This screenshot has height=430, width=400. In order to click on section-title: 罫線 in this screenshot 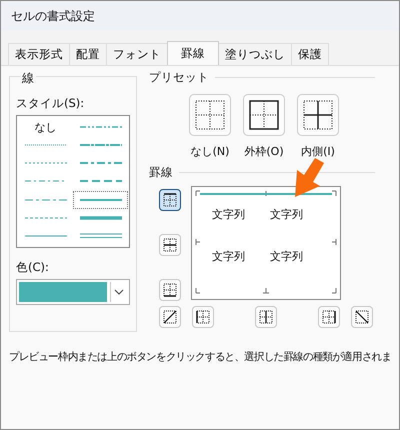, I will do `click(161, 172)`.